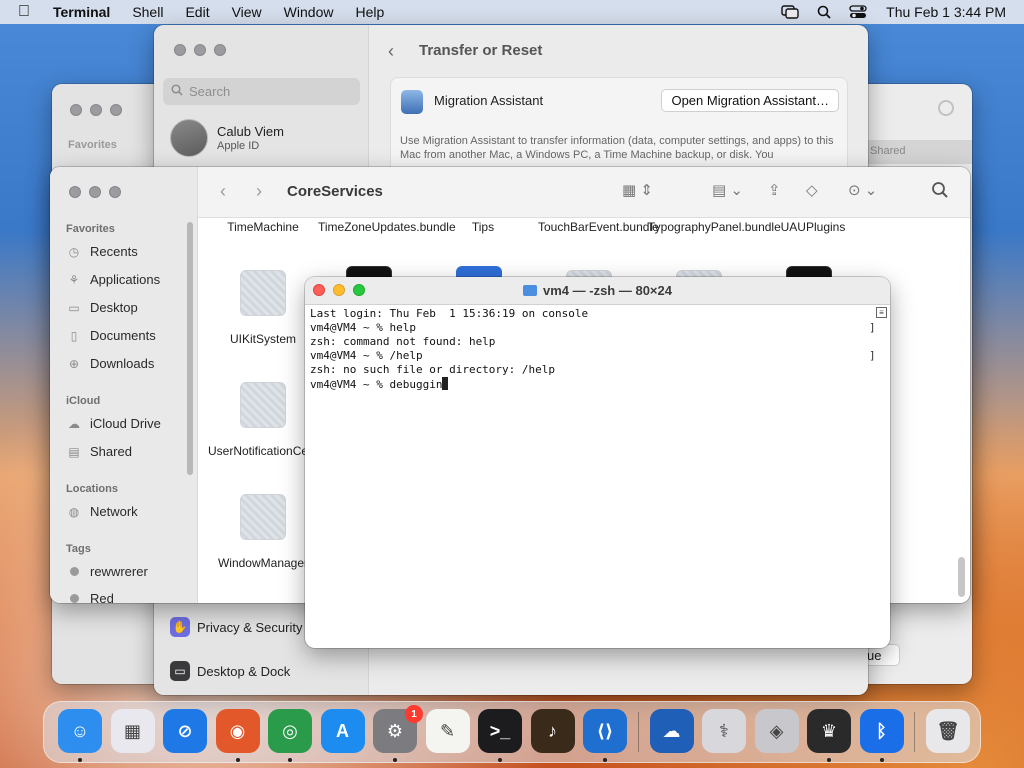 This screenshot has width=1024, height=768. I want to click on terminal-line: zsh: no such file or directory: /help, so click(433, 369).